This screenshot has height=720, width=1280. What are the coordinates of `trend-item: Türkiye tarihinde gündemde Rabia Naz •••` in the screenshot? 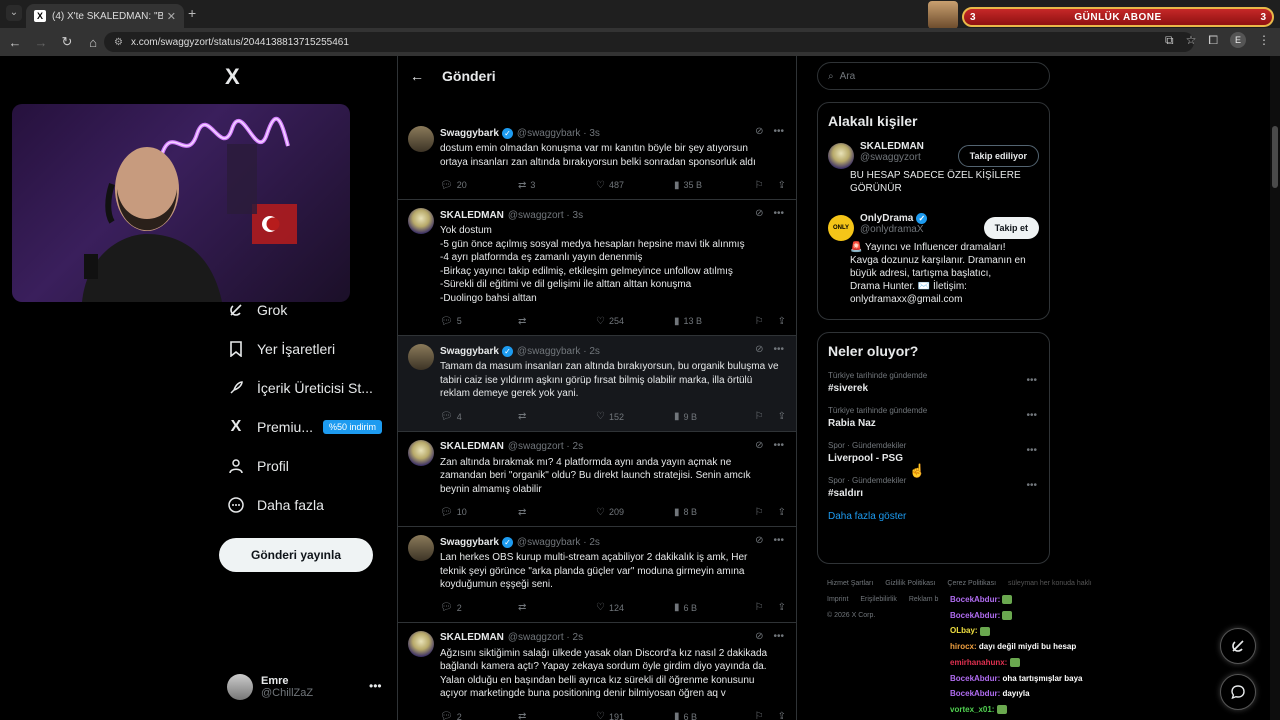 It's located at (933, 417).